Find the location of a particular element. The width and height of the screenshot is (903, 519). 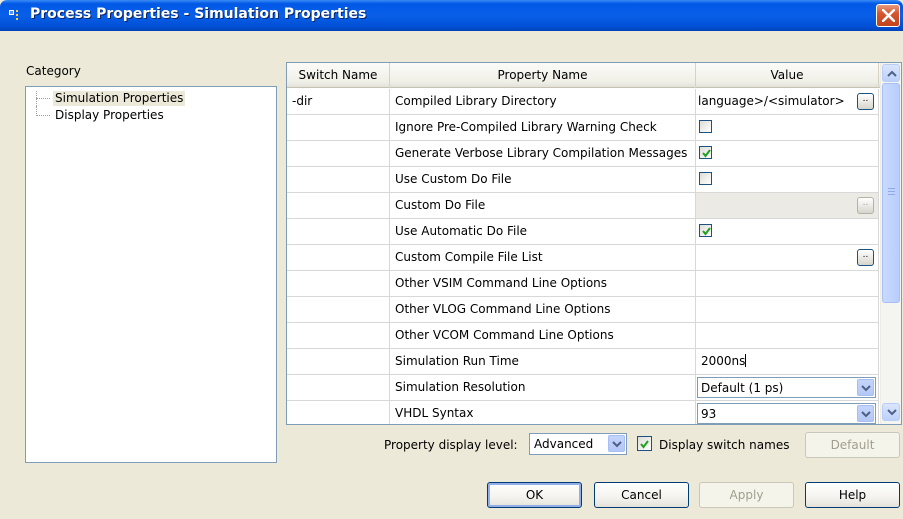

scroll-up-button is located at coordinates (891, 73).